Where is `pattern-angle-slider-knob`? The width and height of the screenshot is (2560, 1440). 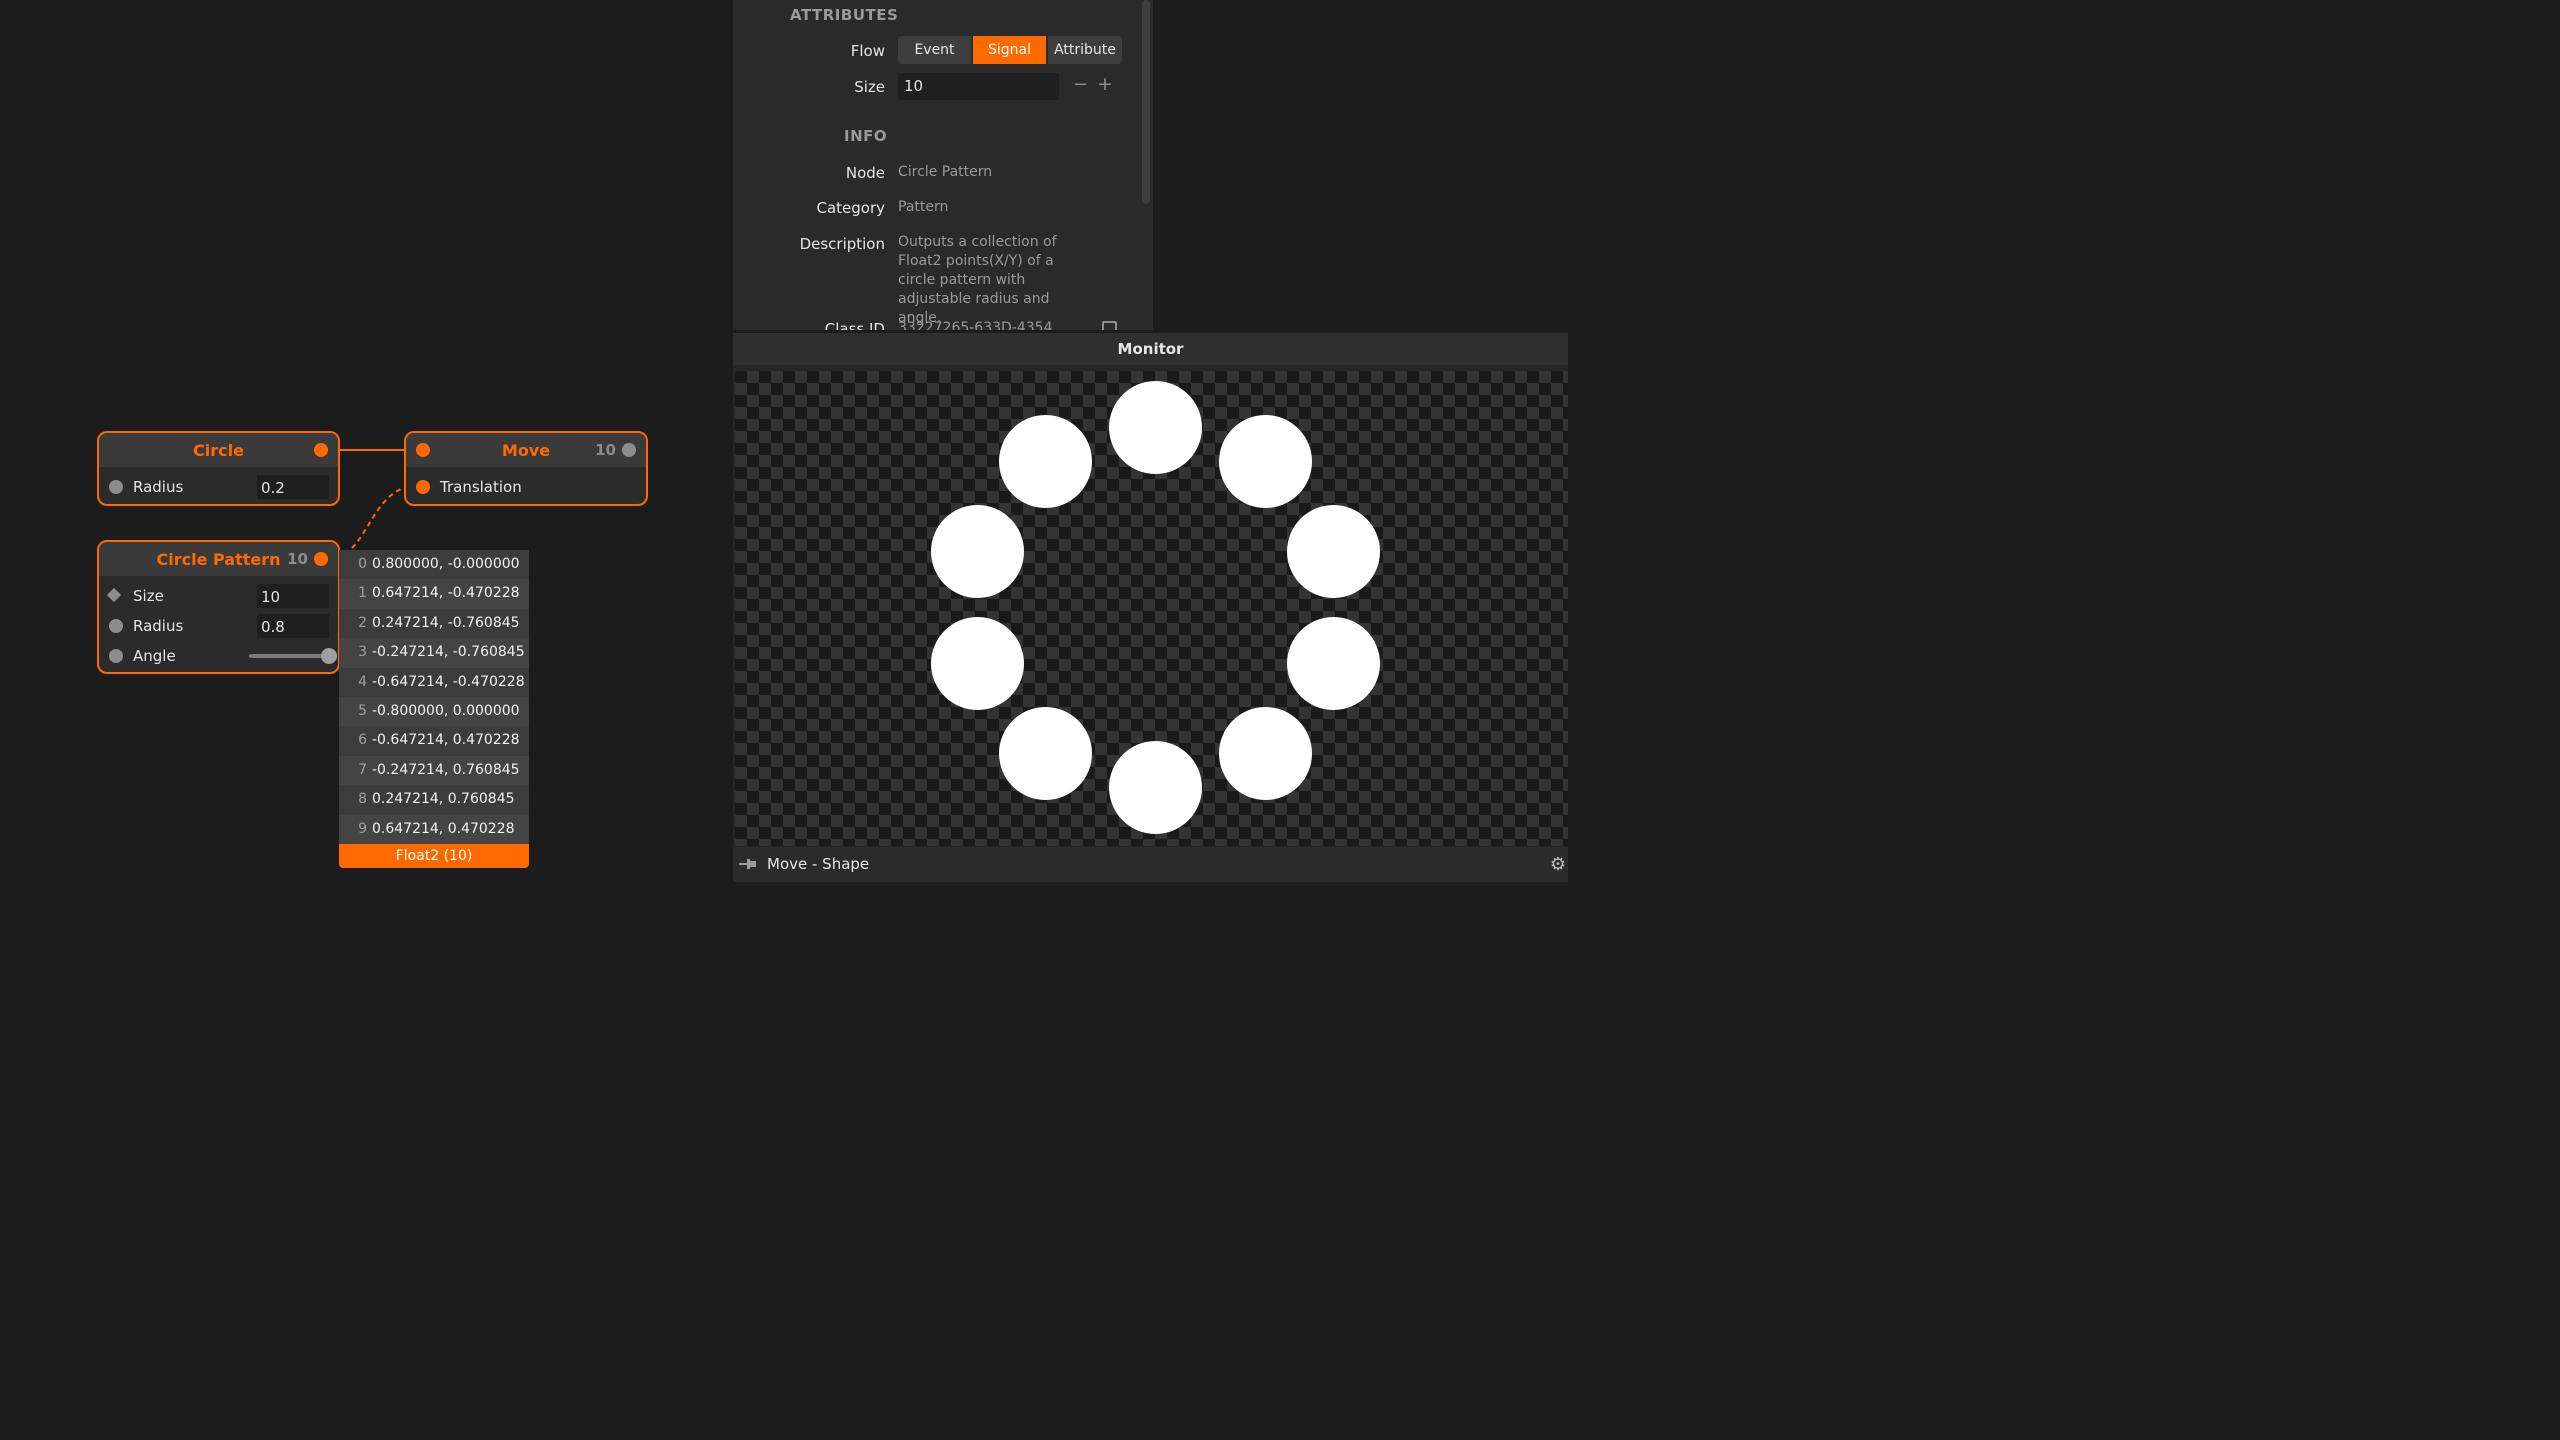
pattern-angle-slider-knob is located at coordinates (329, 656).